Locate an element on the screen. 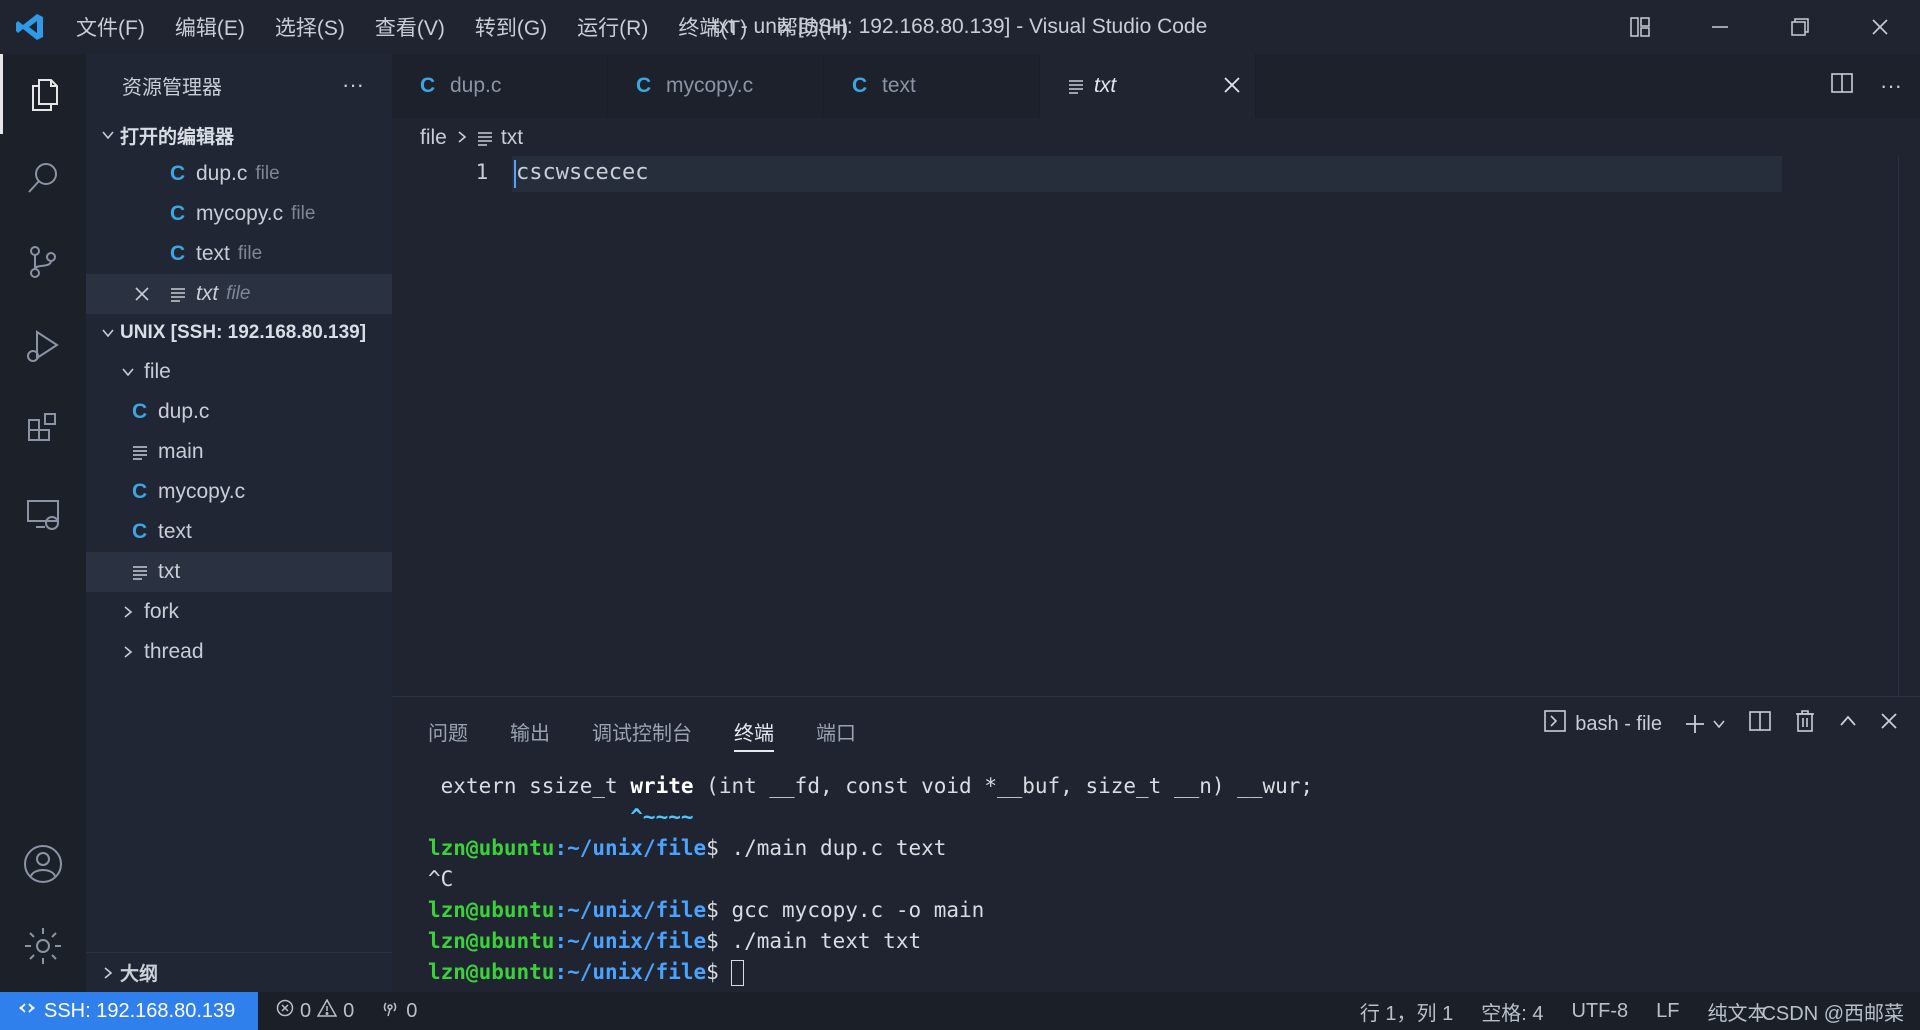 The width and height of the screenshot is (1920, 1030). folder-fork: fork is located at coordinates (239, 612).